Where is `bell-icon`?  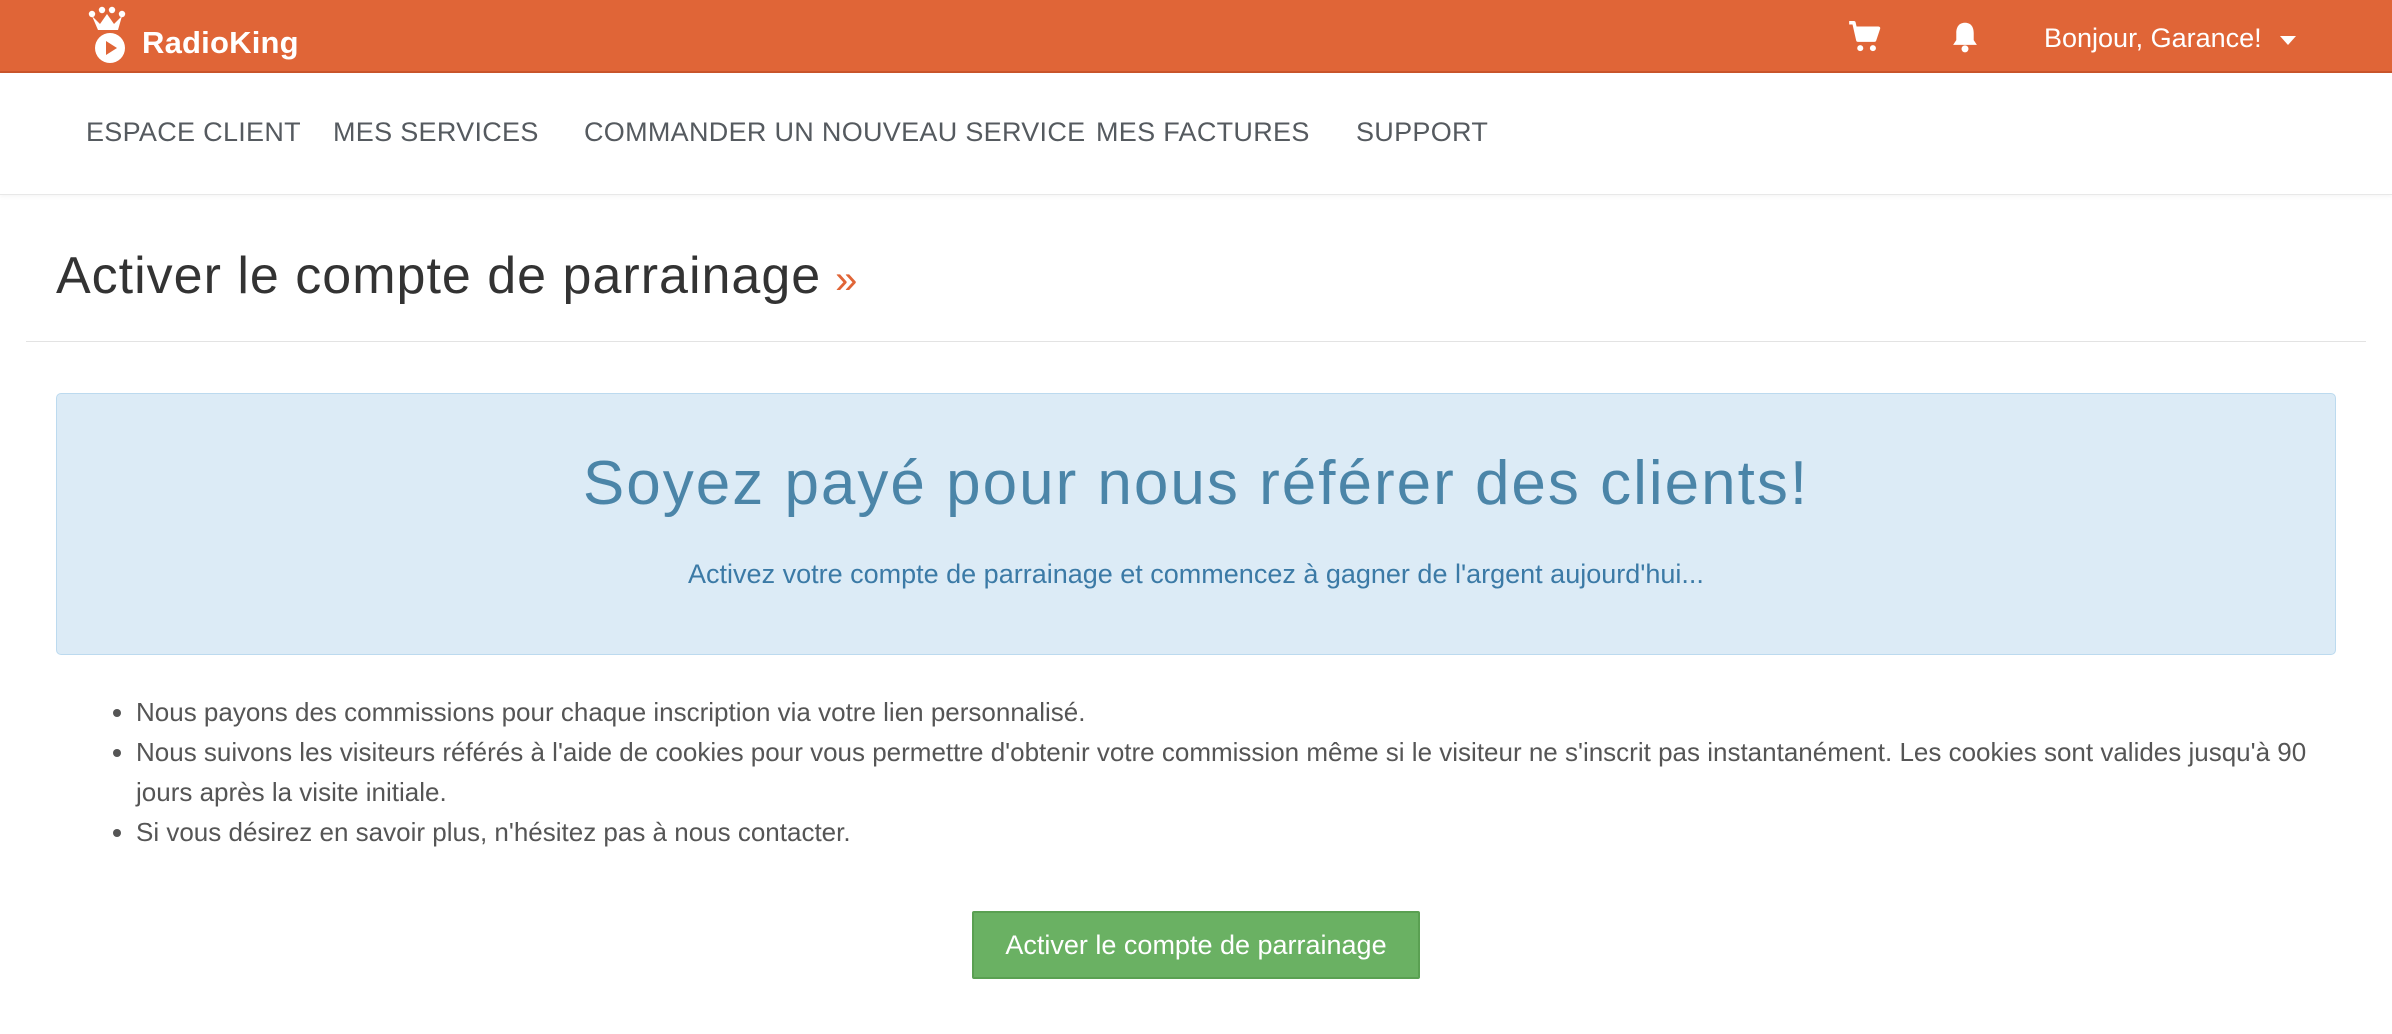 bell-icon is located at coordinates (1965, 37).